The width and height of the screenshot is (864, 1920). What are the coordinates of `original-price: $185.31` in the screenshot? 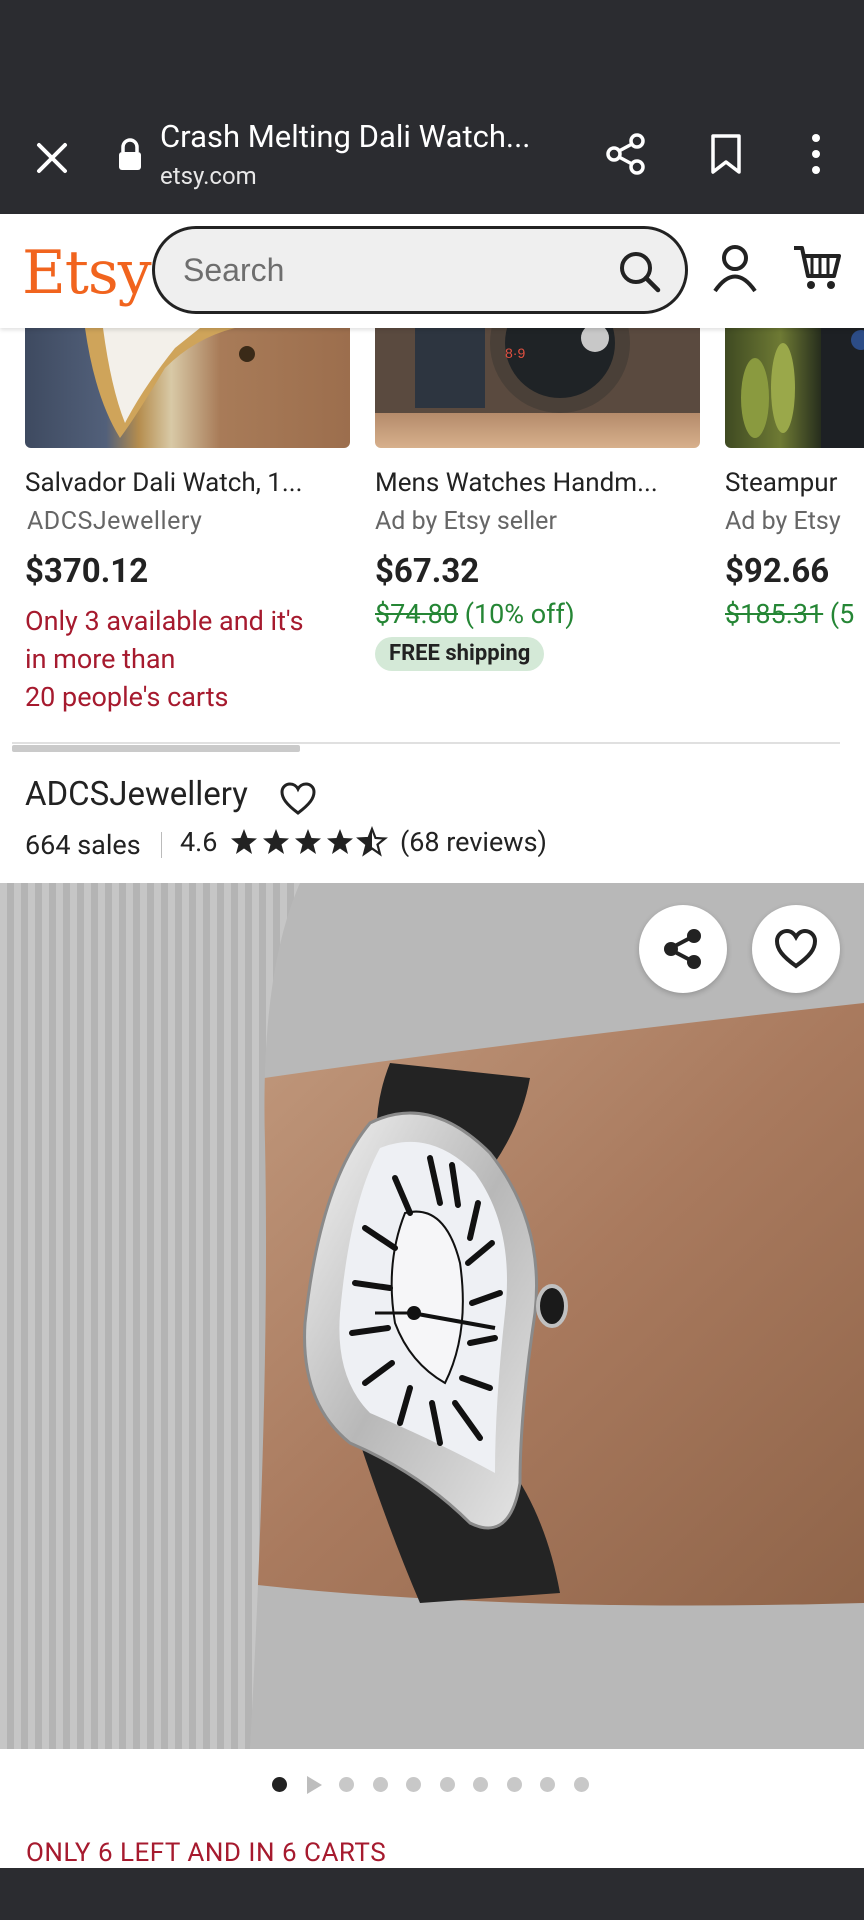 It's located at (774, 614).